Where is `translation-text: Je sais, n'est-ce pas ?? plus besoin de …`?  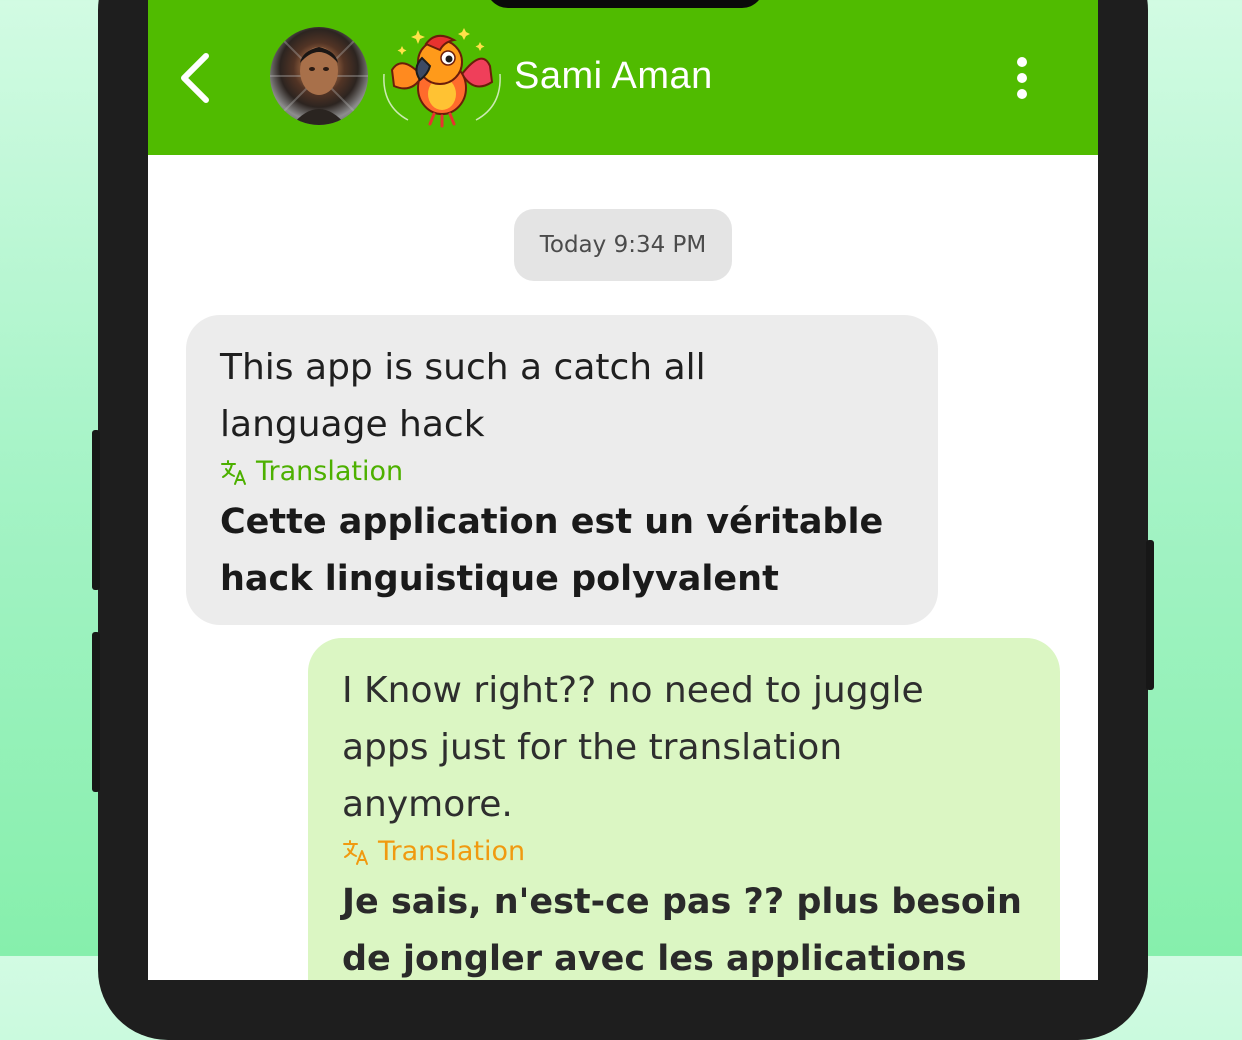
translation-text: Je sais, n'est-ce pas ?? plus besoin de … is located at coordinates (684, 927).